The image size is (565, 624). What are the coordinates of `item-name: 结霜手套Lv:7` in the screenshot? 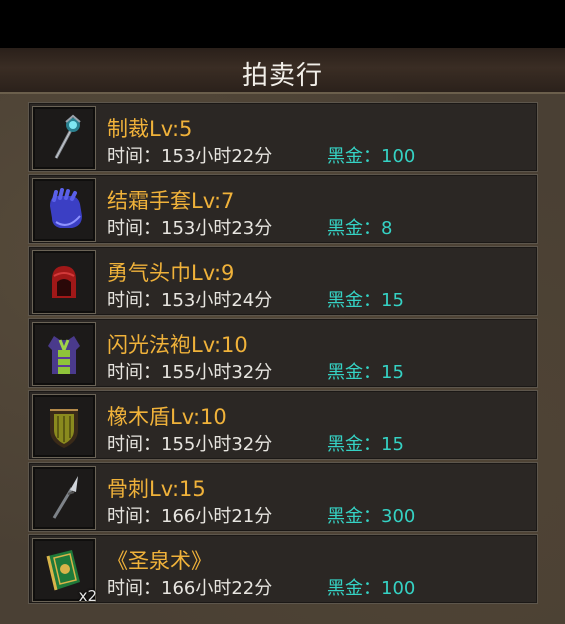 It's located at (171, 201).